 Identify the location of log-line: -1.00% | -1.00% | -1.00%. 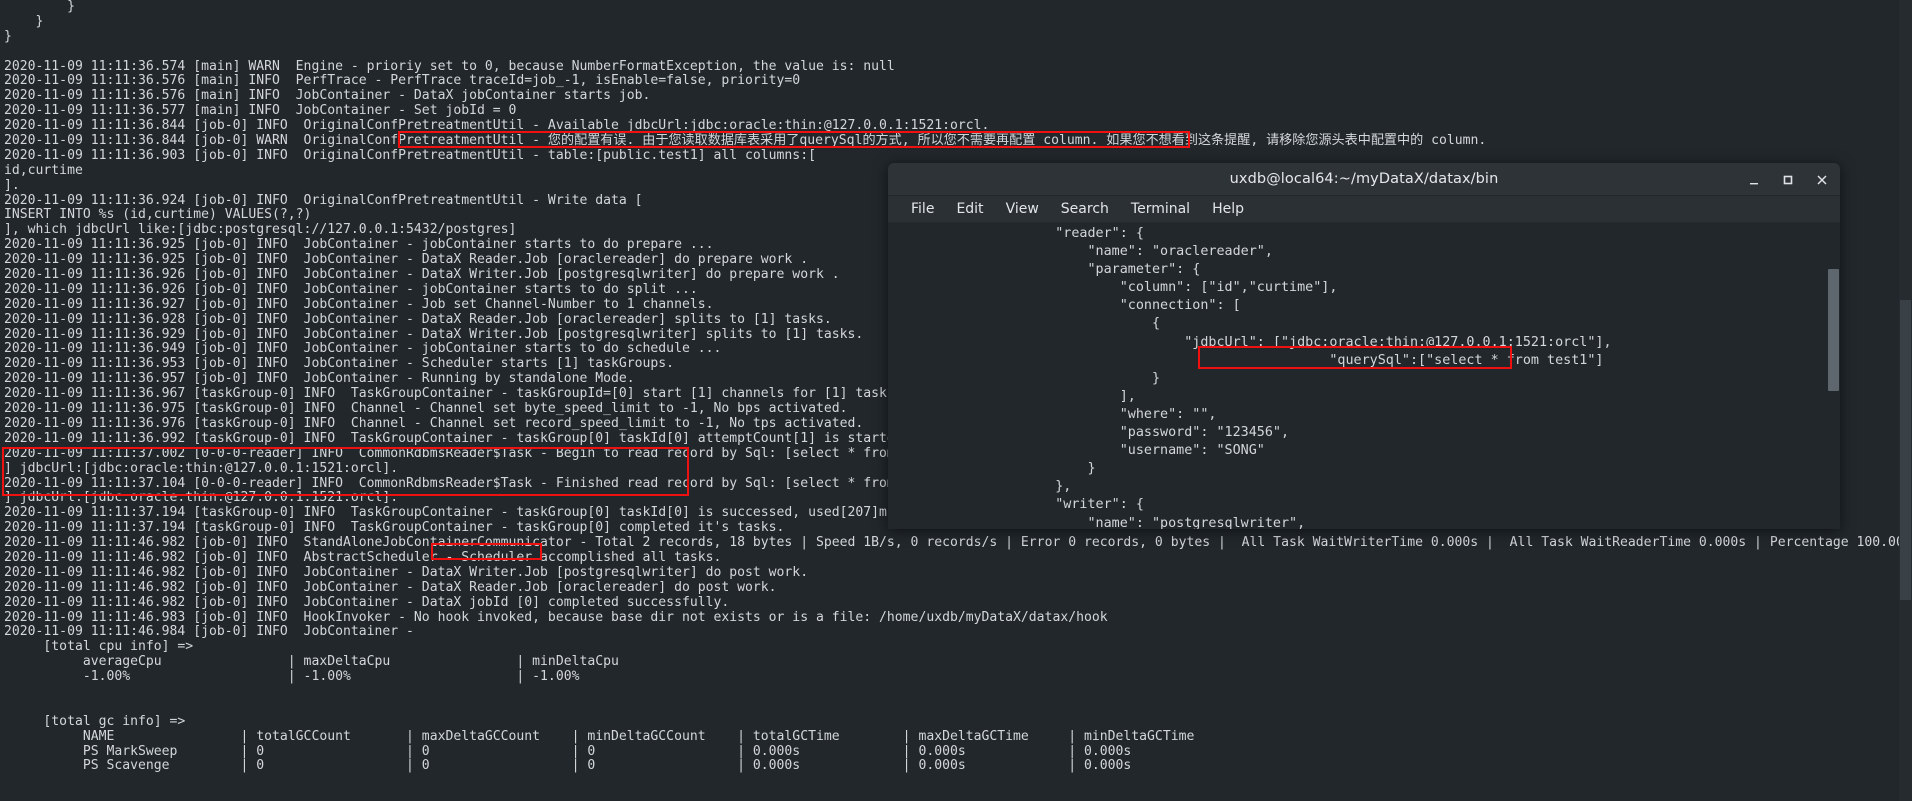
(292, 677).